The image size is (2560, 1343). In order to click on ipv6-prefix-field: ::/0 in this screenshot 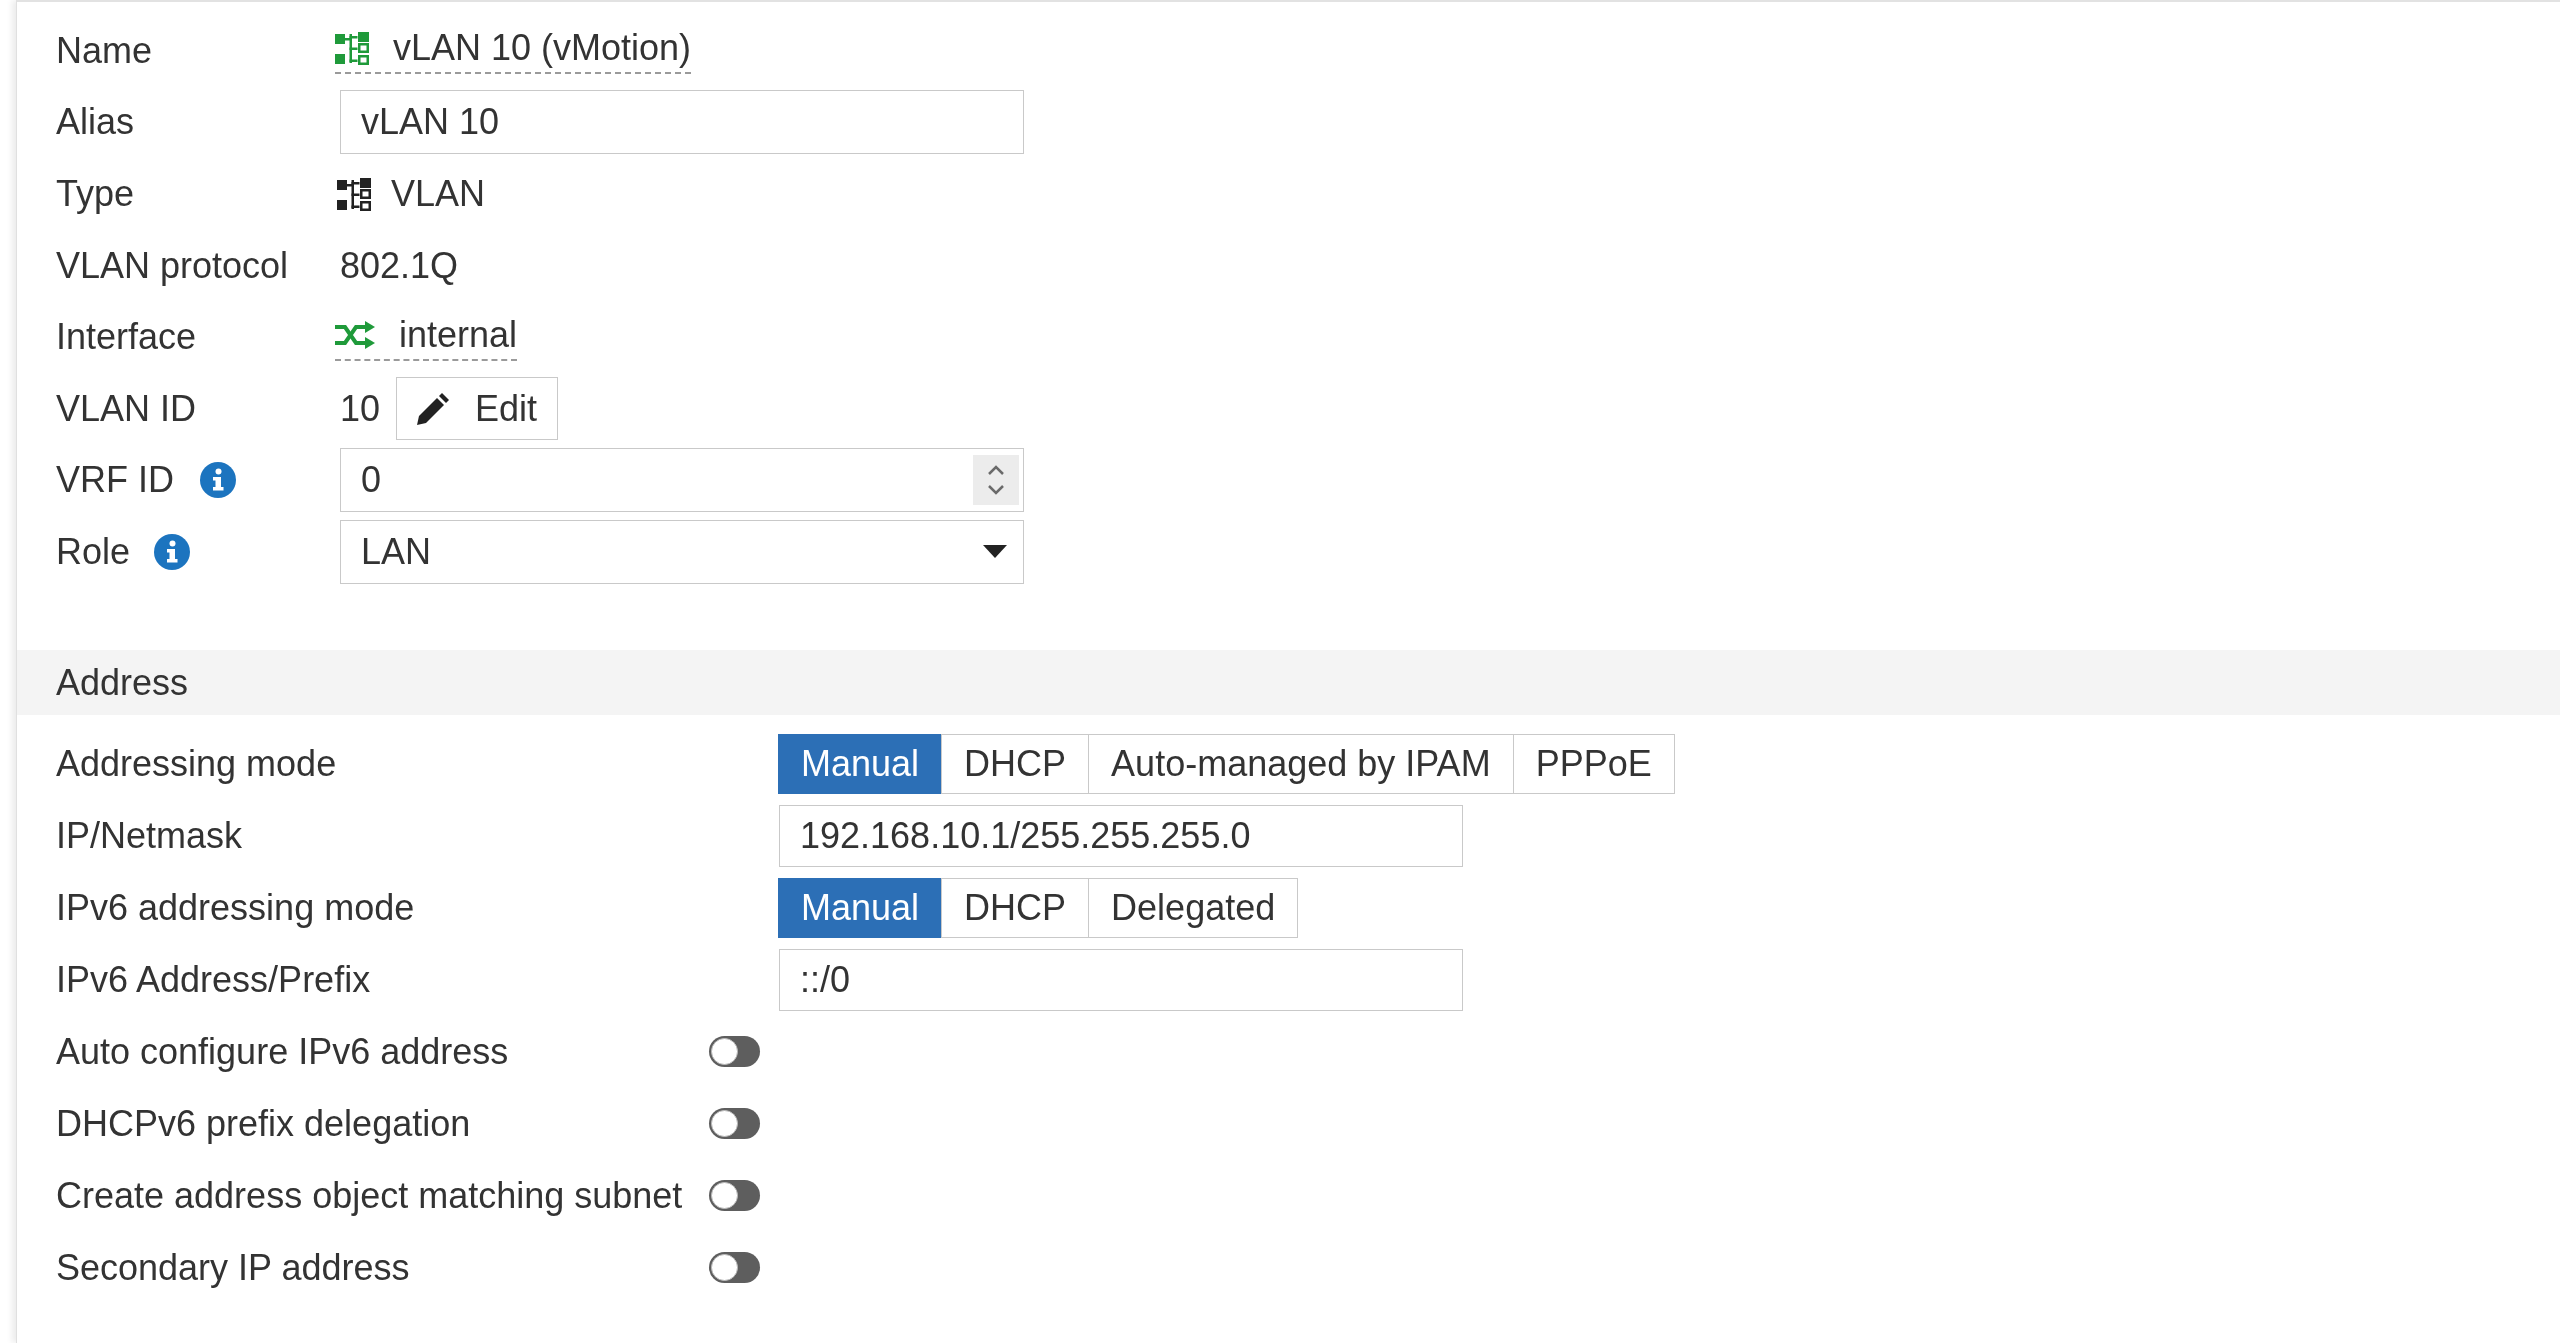, I will do `click(1121, 979)`.